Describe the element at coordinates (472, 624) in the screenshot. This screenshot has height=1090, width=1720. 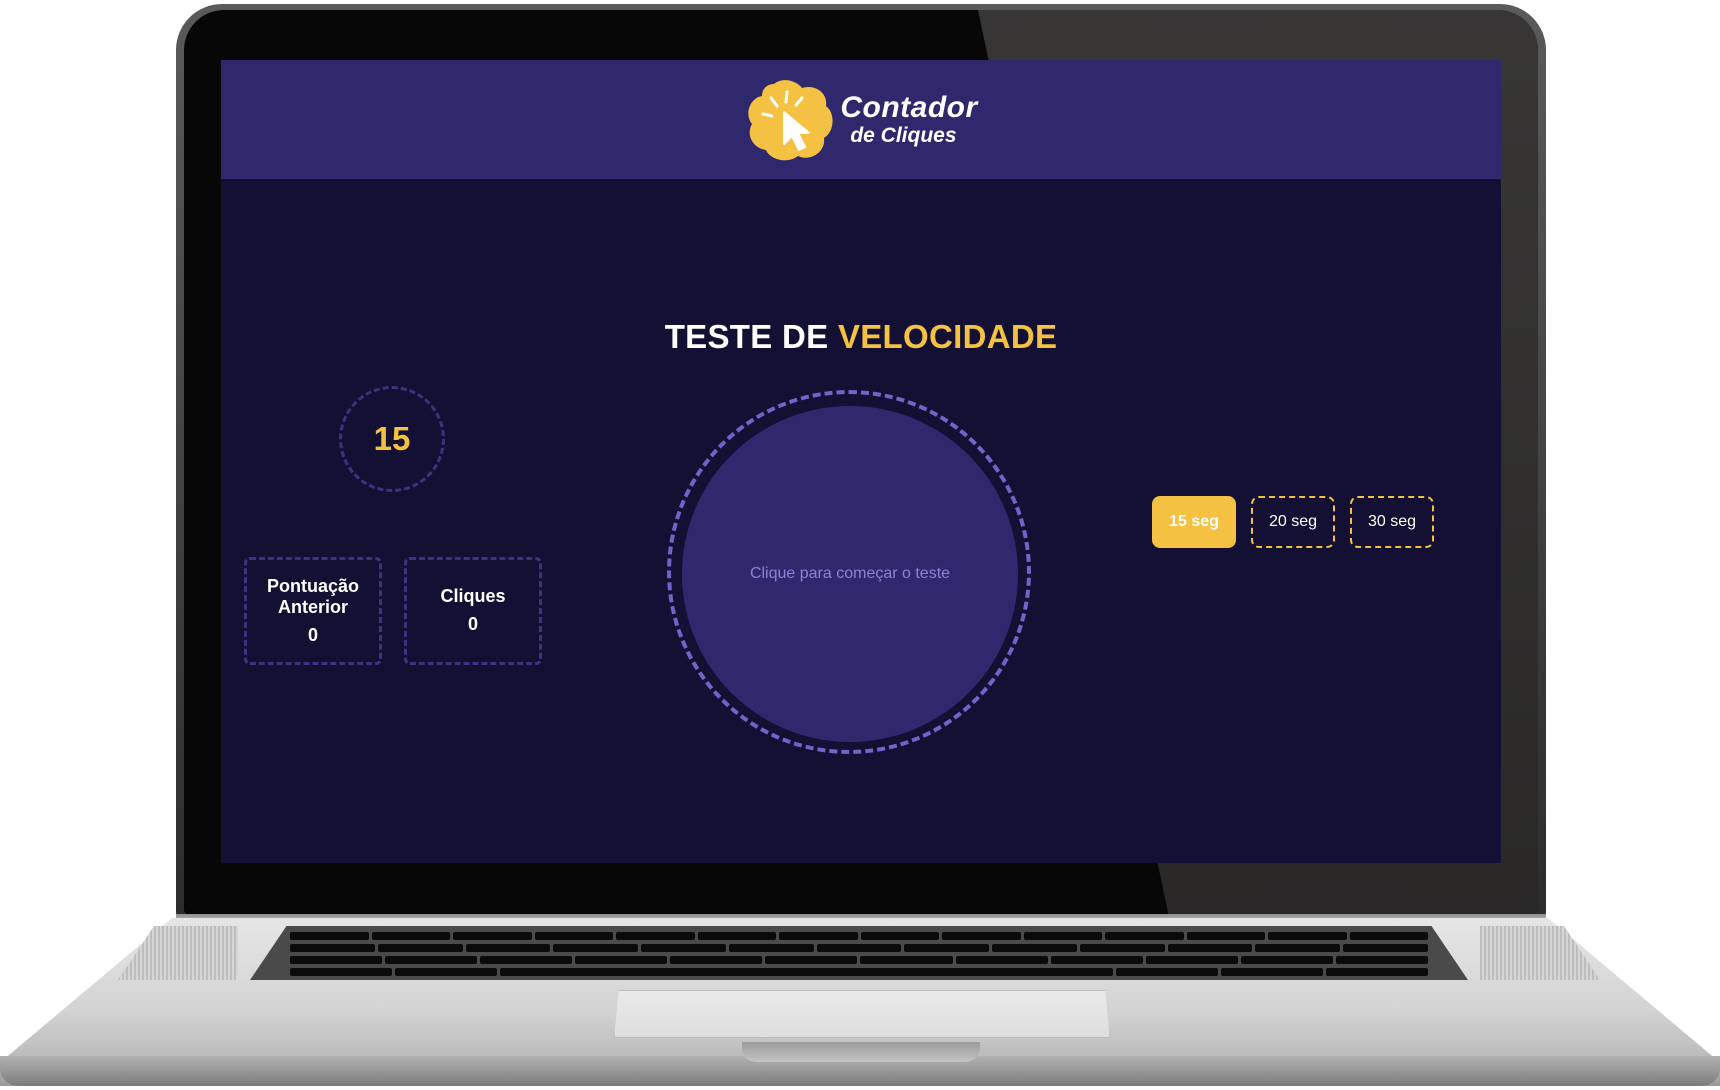
I see `clicks-value: 0` at that location.